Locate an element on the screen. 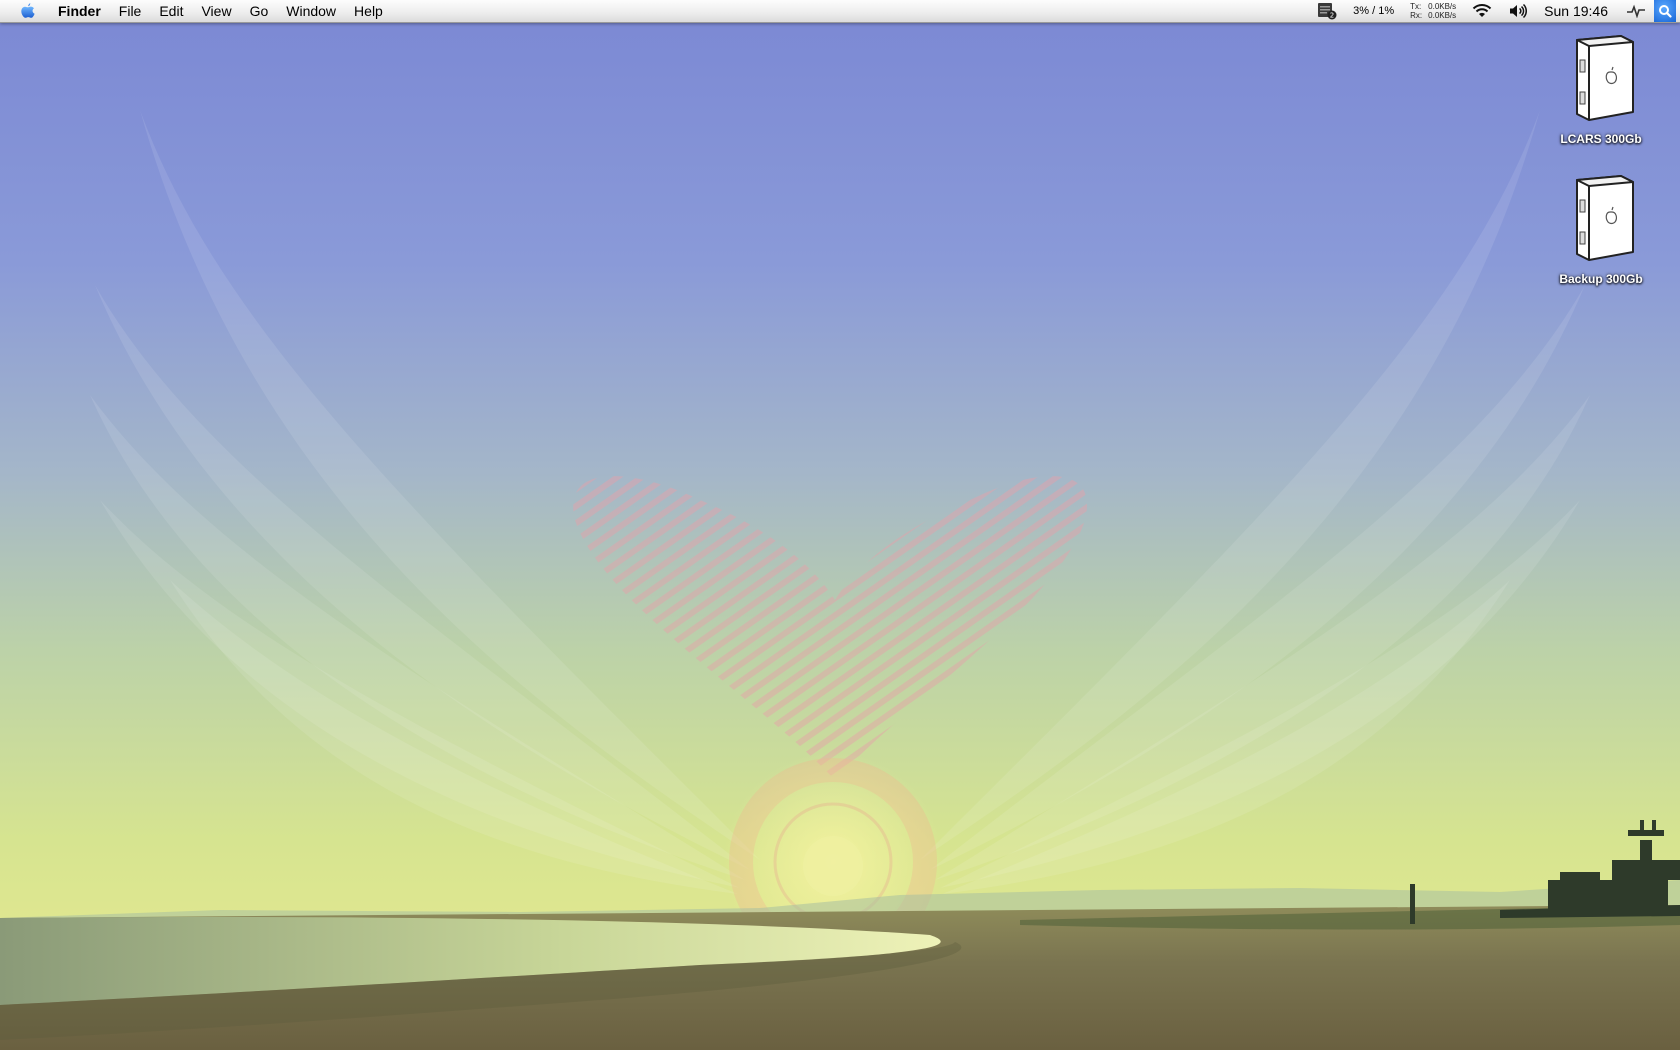  menu-view: View is located at coordinates (216, 11).